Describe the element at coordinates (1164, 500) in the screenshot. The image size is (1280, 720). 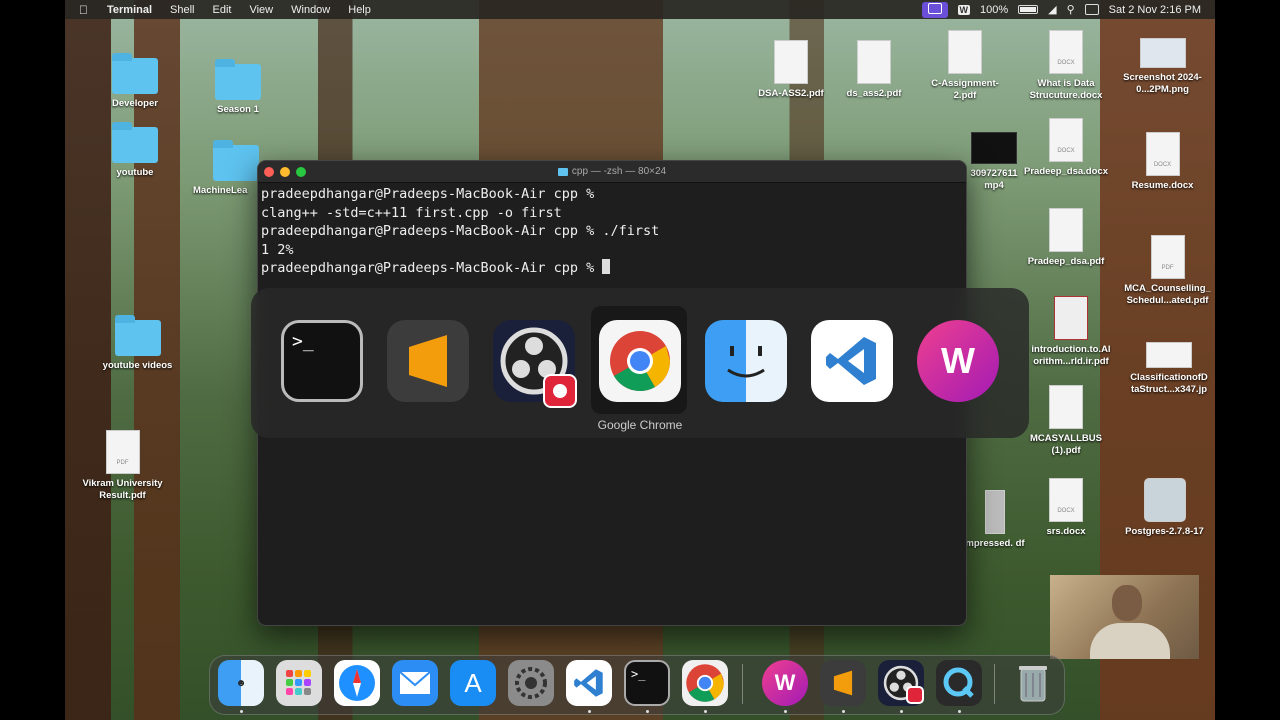
I see `disk-image-icon` at that location.